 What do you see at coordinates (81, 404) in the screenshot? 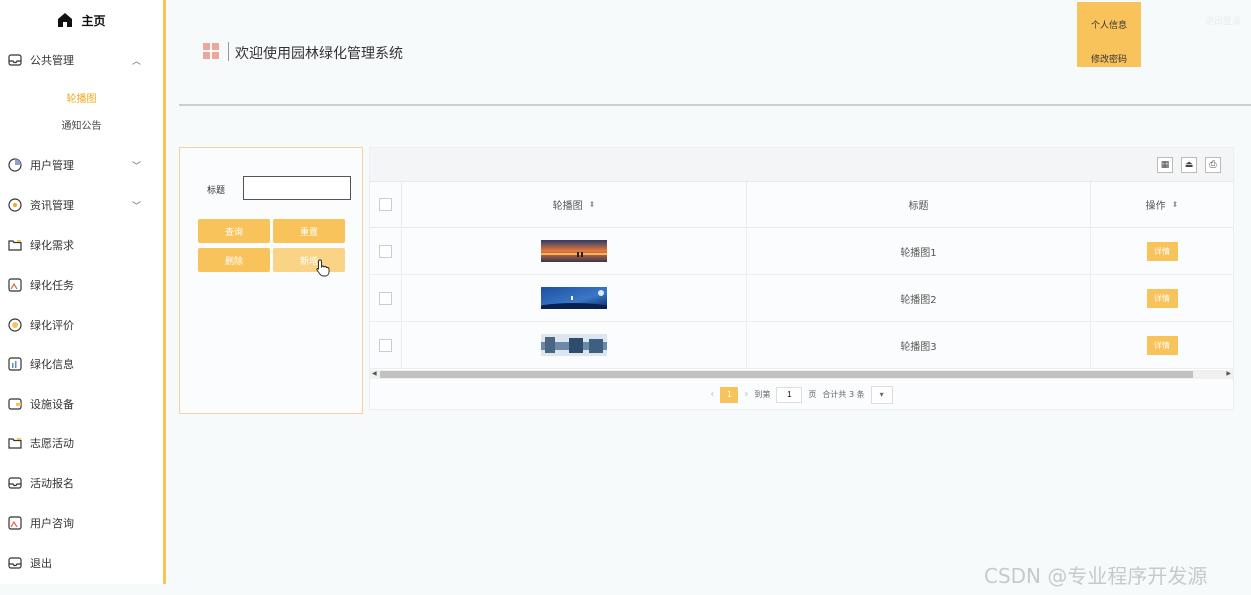
I see `sidebar-item-facilities: 设施设备` at bounding box center [81, 404].